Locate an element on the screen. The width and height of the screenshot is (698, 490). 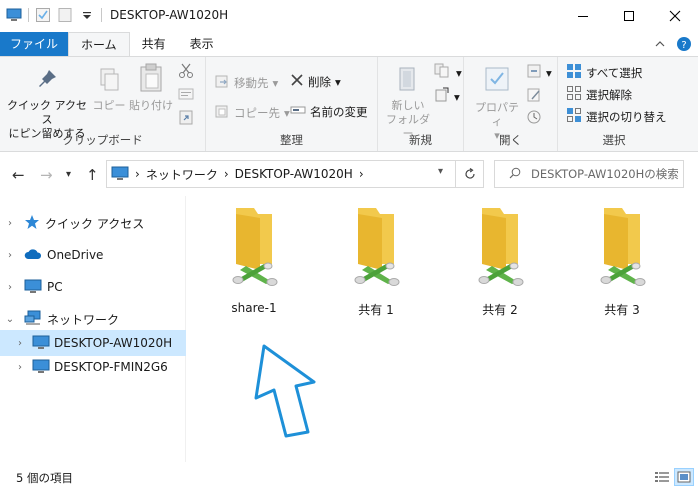
move-to-icon is located at coordinates (222, 82).